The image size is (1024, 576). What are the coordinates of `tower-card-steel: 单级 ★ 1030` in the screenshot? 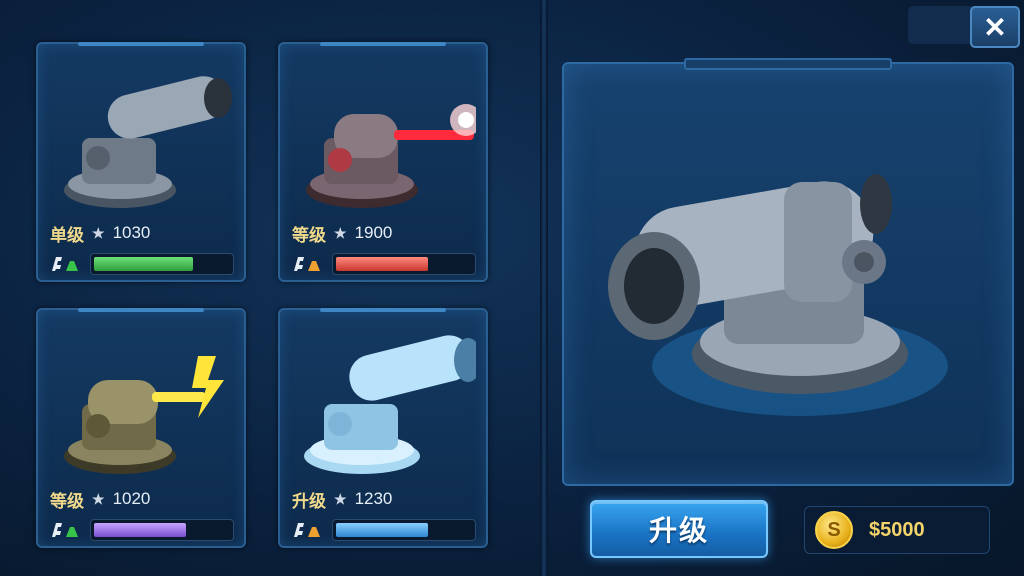 It's located at (141, 162).